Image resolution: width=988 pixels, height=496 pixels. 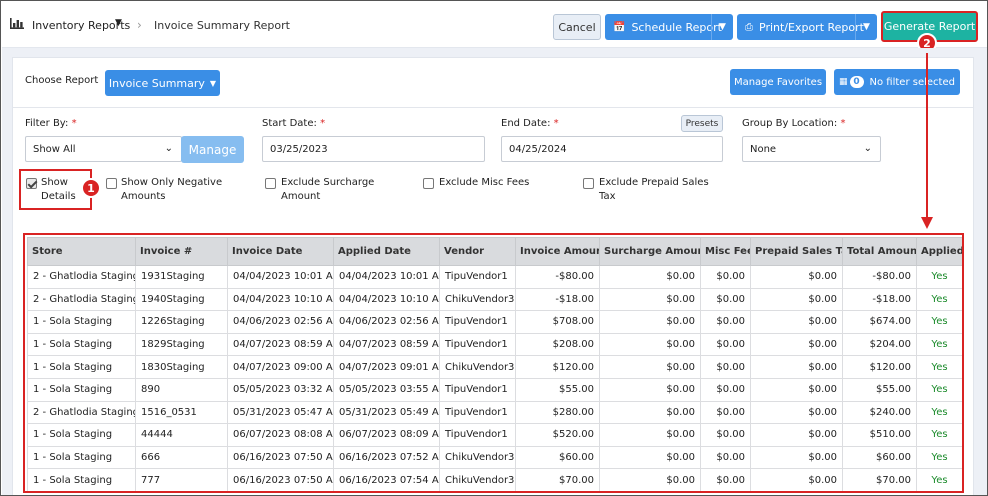 I want to click on table-cell: 04/04/2023 10:10 AM, so click(x=280, y=299).